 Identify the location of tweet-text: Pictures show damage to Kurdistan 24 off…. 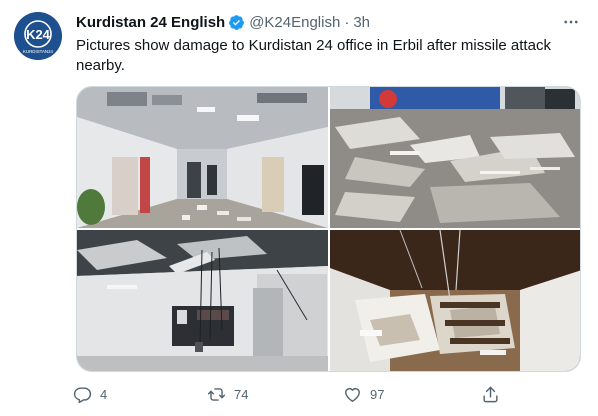
(313, 55).